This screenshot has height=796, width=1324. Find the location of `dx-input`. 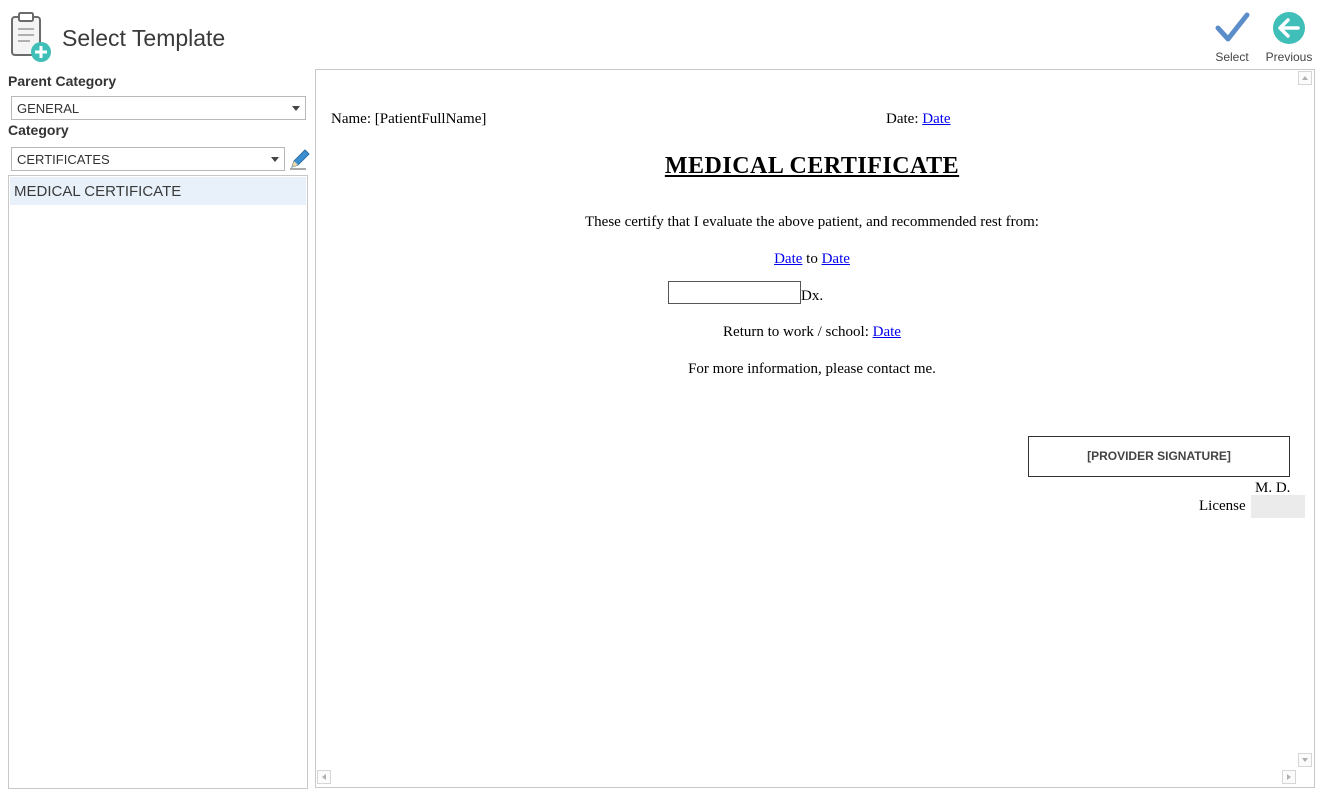

dx-input is located at coordinates (734, 292).